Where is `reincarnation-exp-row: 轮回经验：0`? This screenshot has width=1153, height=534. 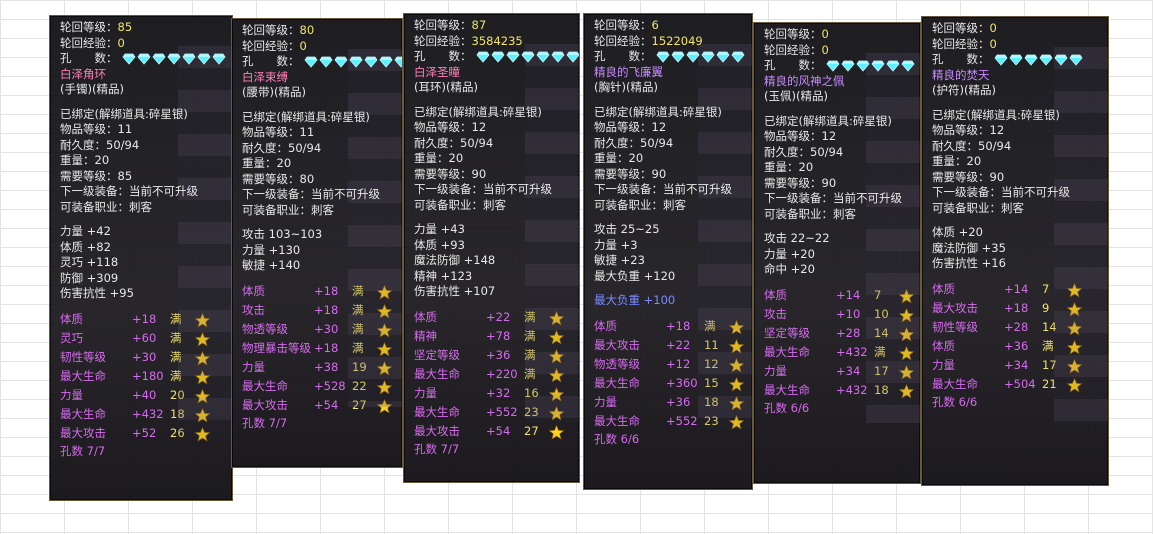
reincarnation-exp-row: 轮回经验：0 is located at coordinates (842, 51).